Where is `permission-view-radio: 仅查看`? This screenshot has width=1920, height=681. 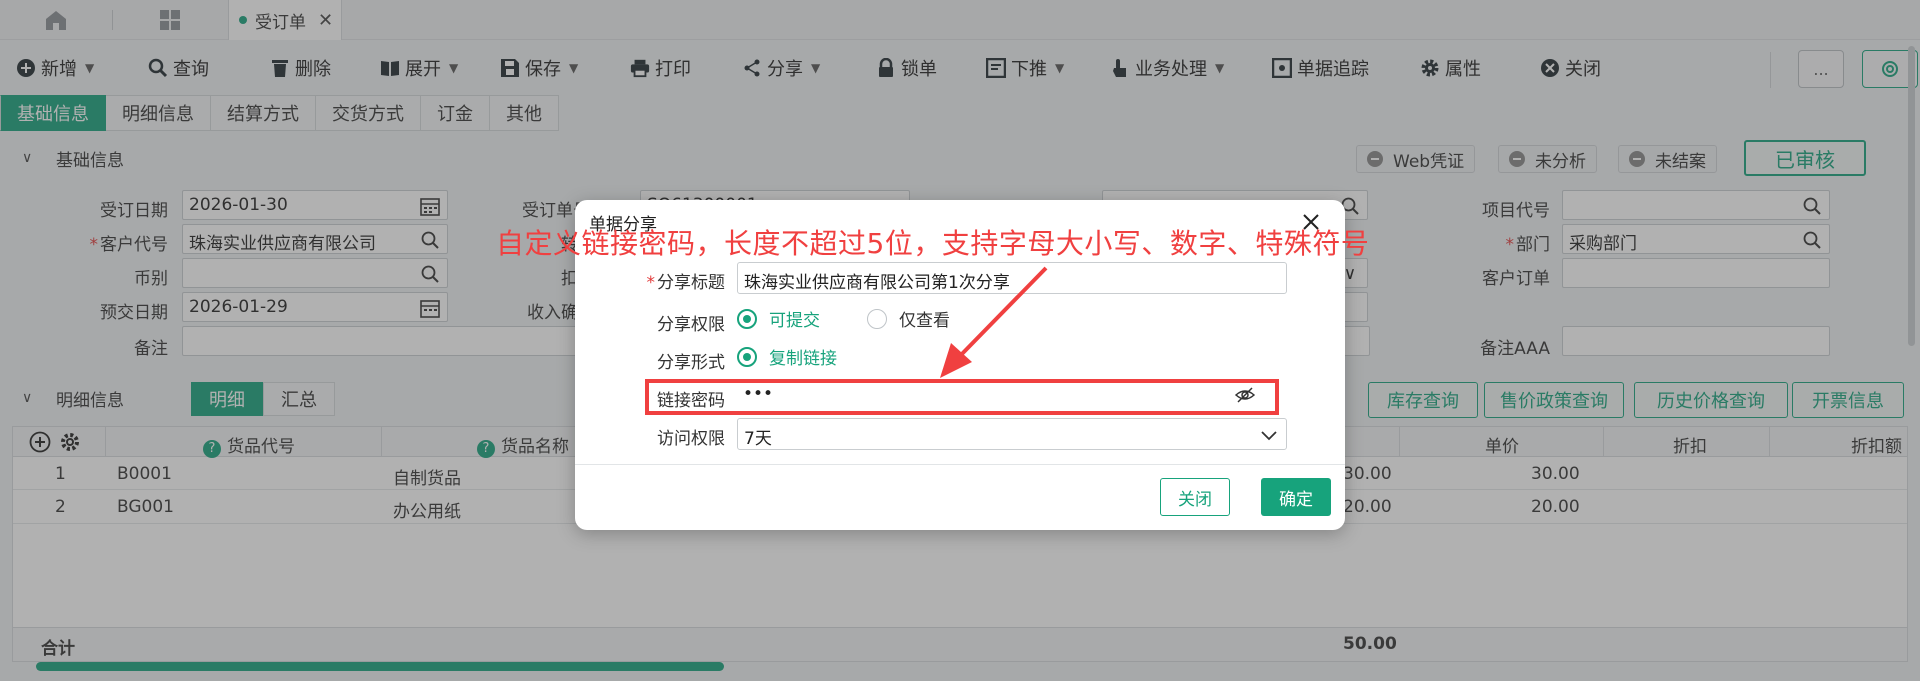 permission-view-radio: 仅查看 is located at coordinates (908, 318).